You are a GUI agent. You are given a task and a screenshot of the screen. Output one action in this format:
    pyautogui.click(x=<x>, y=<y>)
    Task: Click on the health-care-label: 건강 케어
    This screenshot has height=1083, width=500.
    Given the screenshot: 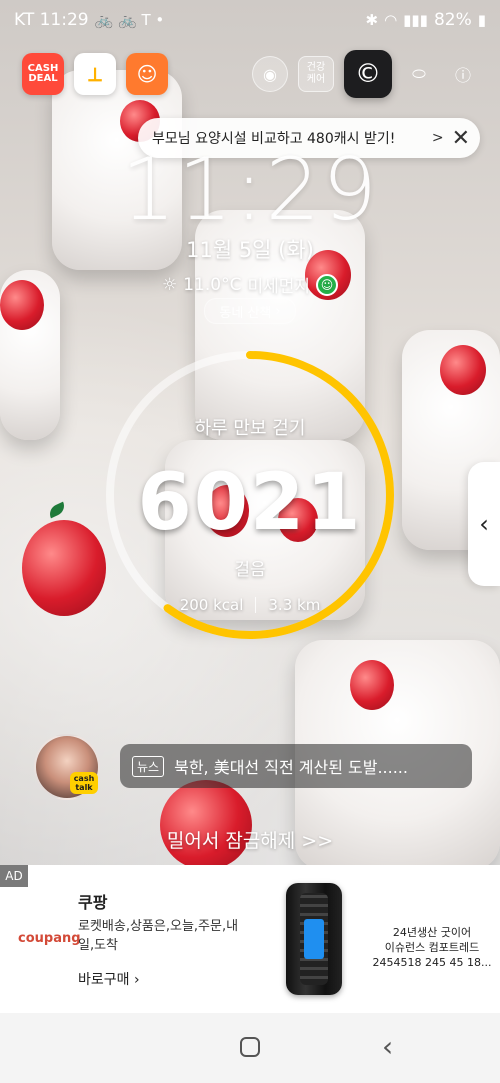 What is the action you would take?
    pyautogui.click(x=316, y=73)
    